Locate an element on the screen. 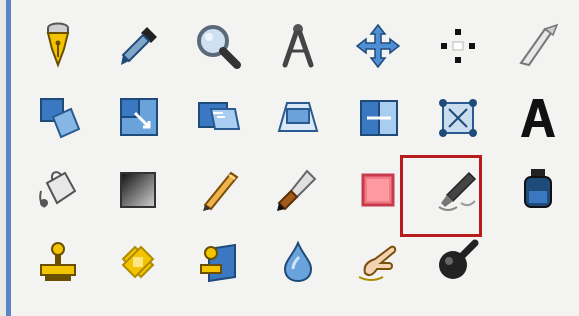  blur-sharpen-tool-button is located at coordinates (298, 262).